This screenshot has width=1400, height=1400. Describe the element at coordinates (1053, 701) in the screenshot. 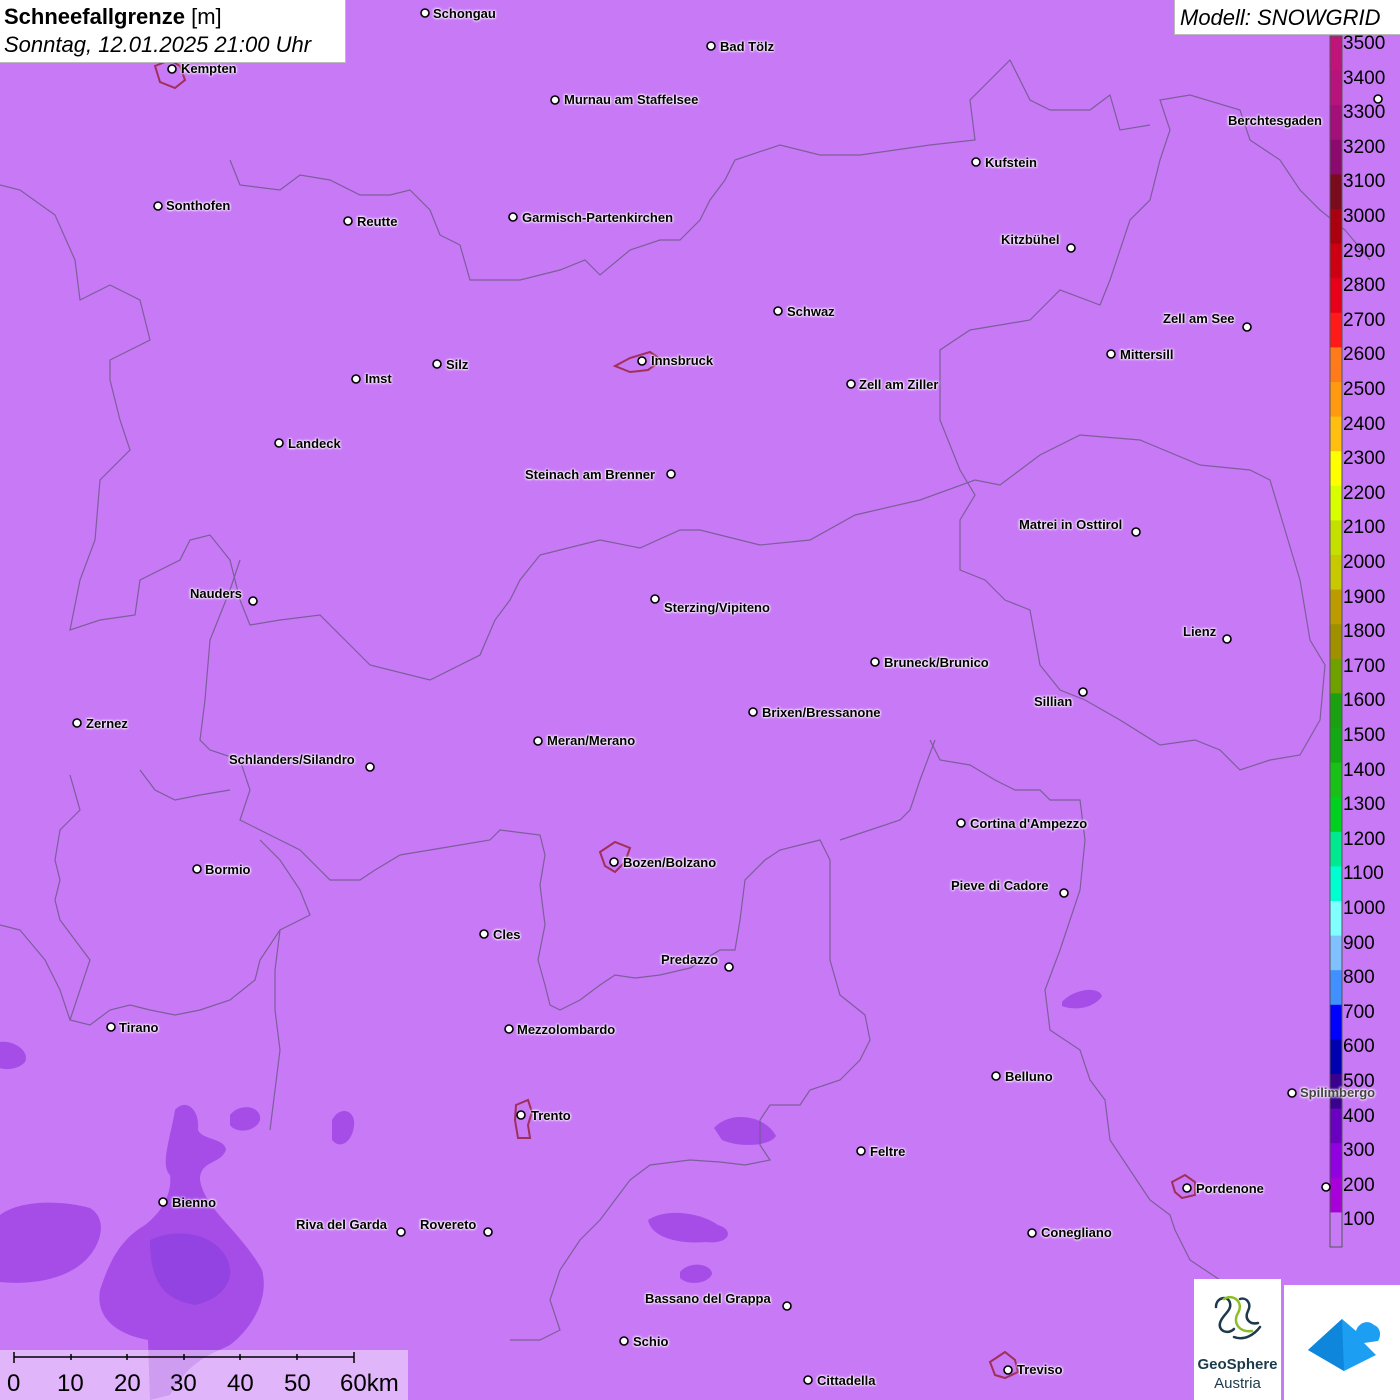

I see `city-label: Sillian` at that location.